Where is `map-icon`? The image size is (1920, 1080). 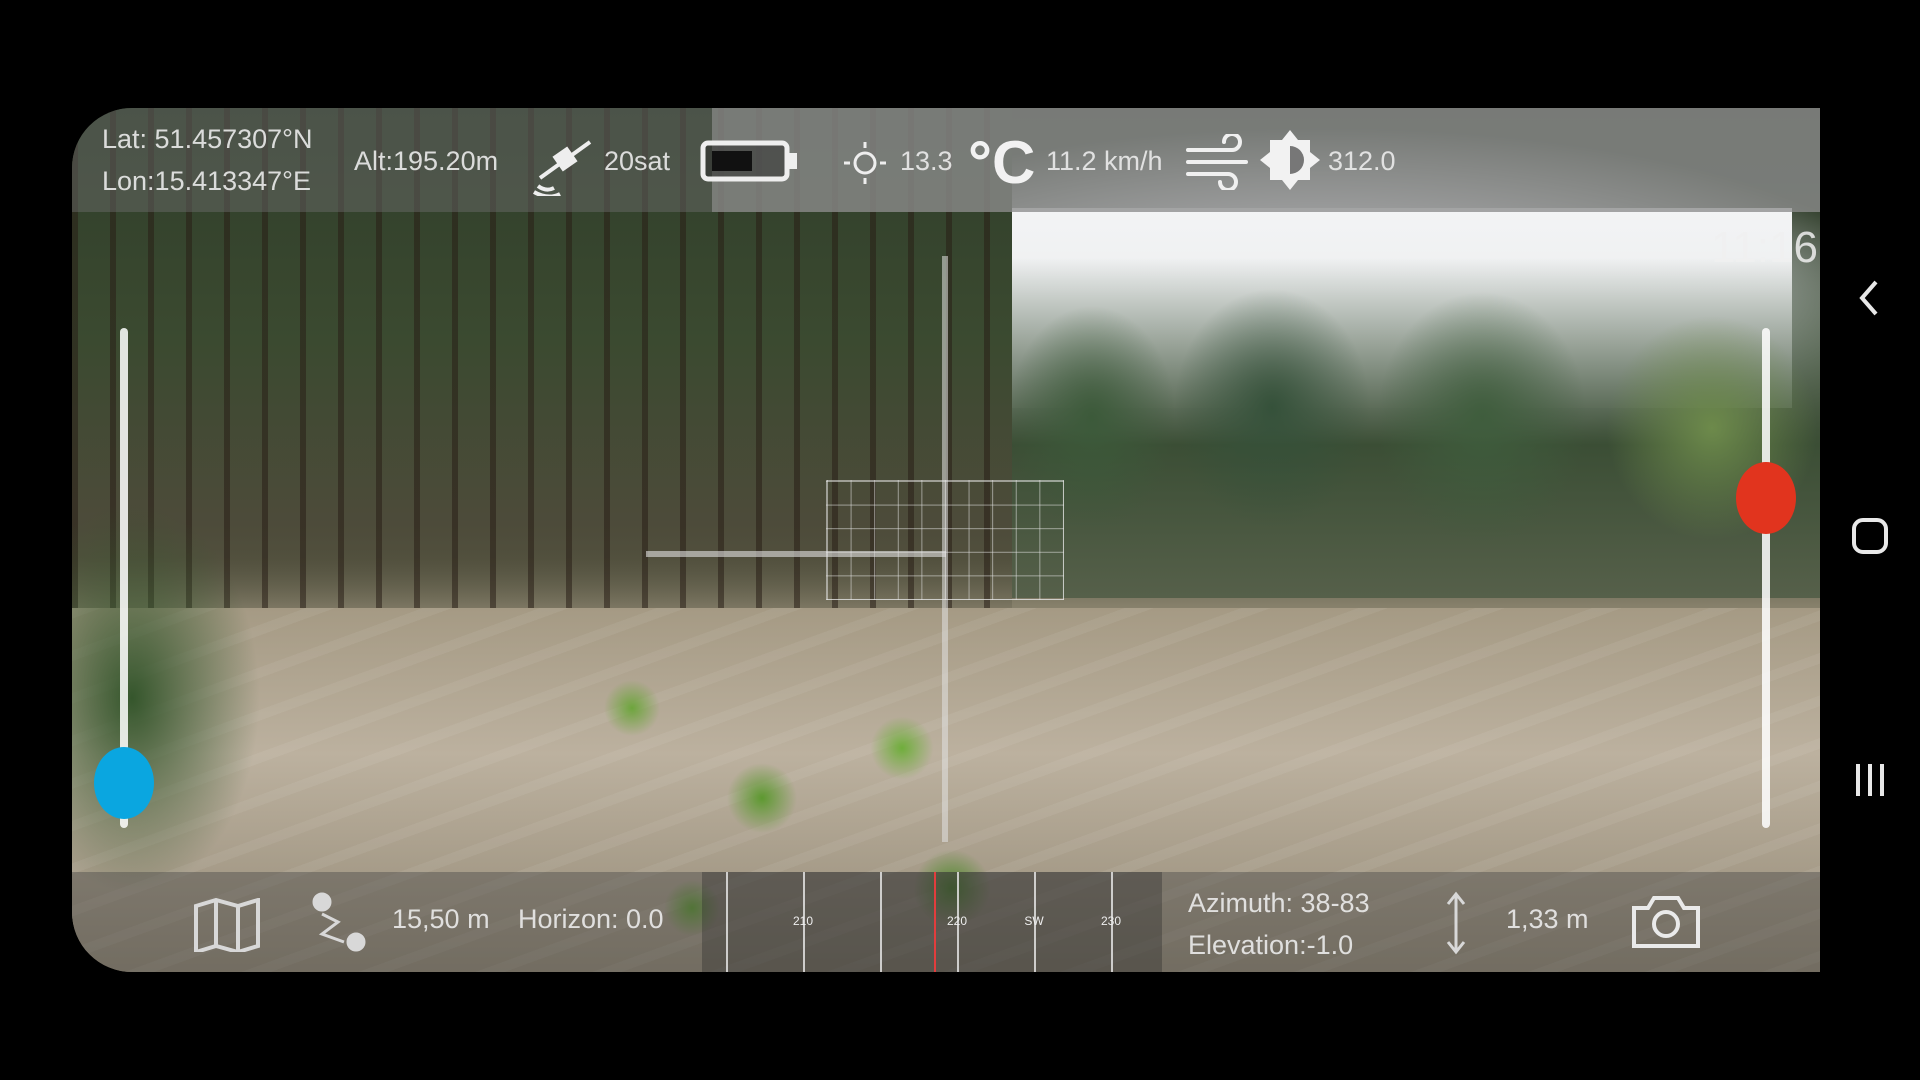 map-icon is located at coordinates (227, 925).